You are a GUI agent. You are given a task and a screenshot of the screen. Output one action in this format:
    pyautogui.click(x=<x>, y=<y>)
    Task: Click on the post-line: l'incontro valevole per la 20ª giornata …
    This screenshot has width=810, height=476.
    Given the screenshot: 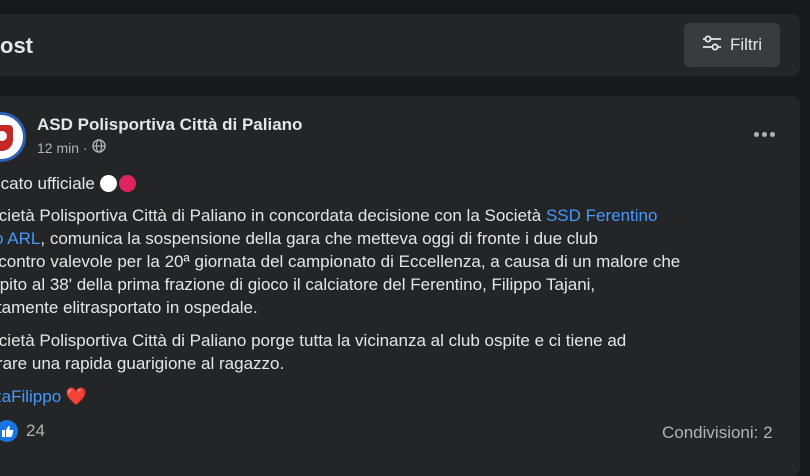 What is the action you would take?
    pyautogui.click(x=340, y=261)
    